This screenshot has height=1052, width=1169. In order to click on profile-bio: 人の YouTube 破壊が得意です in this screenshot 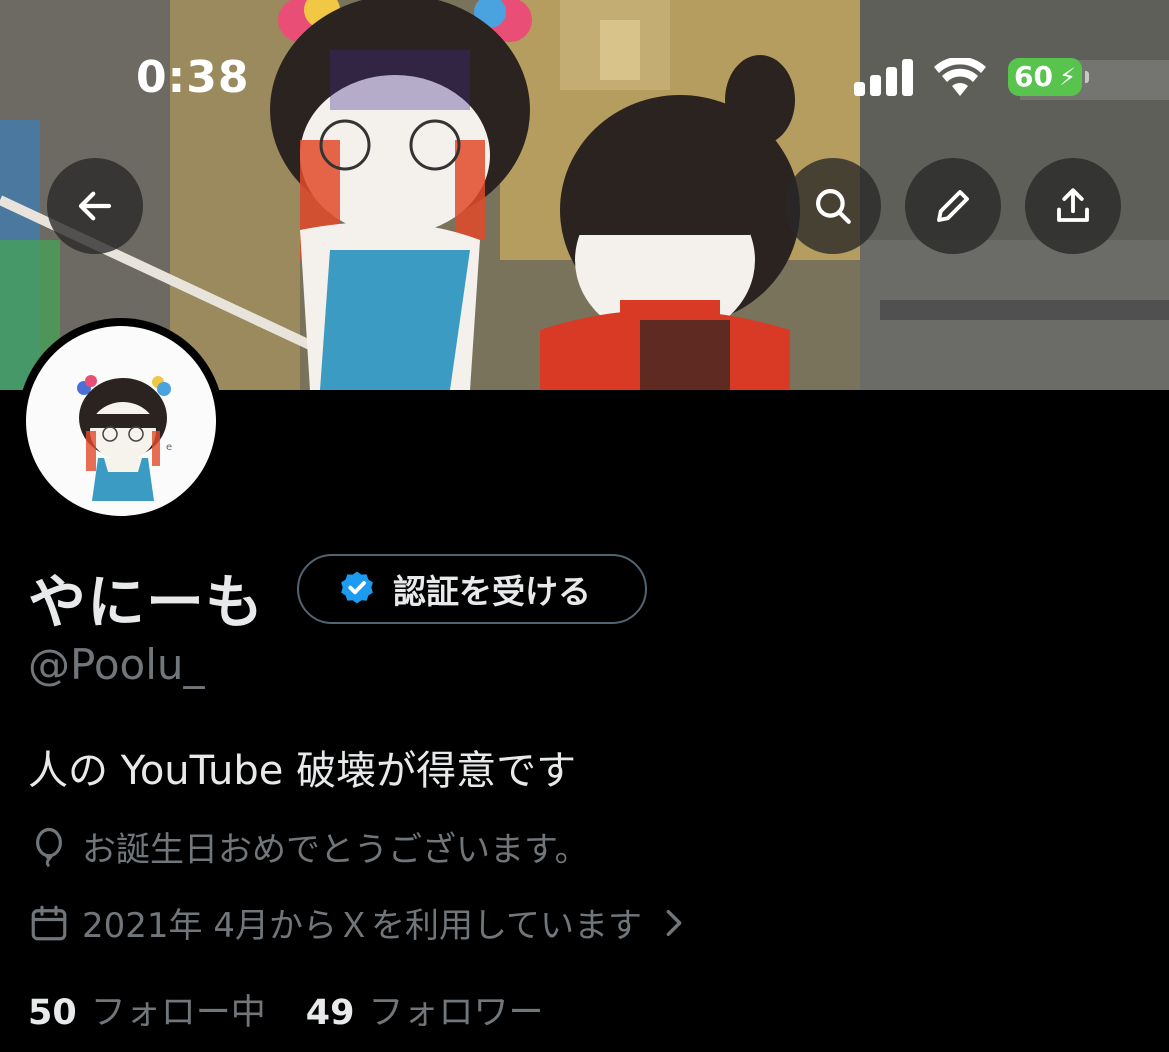, I will do `click(302, 771)`.